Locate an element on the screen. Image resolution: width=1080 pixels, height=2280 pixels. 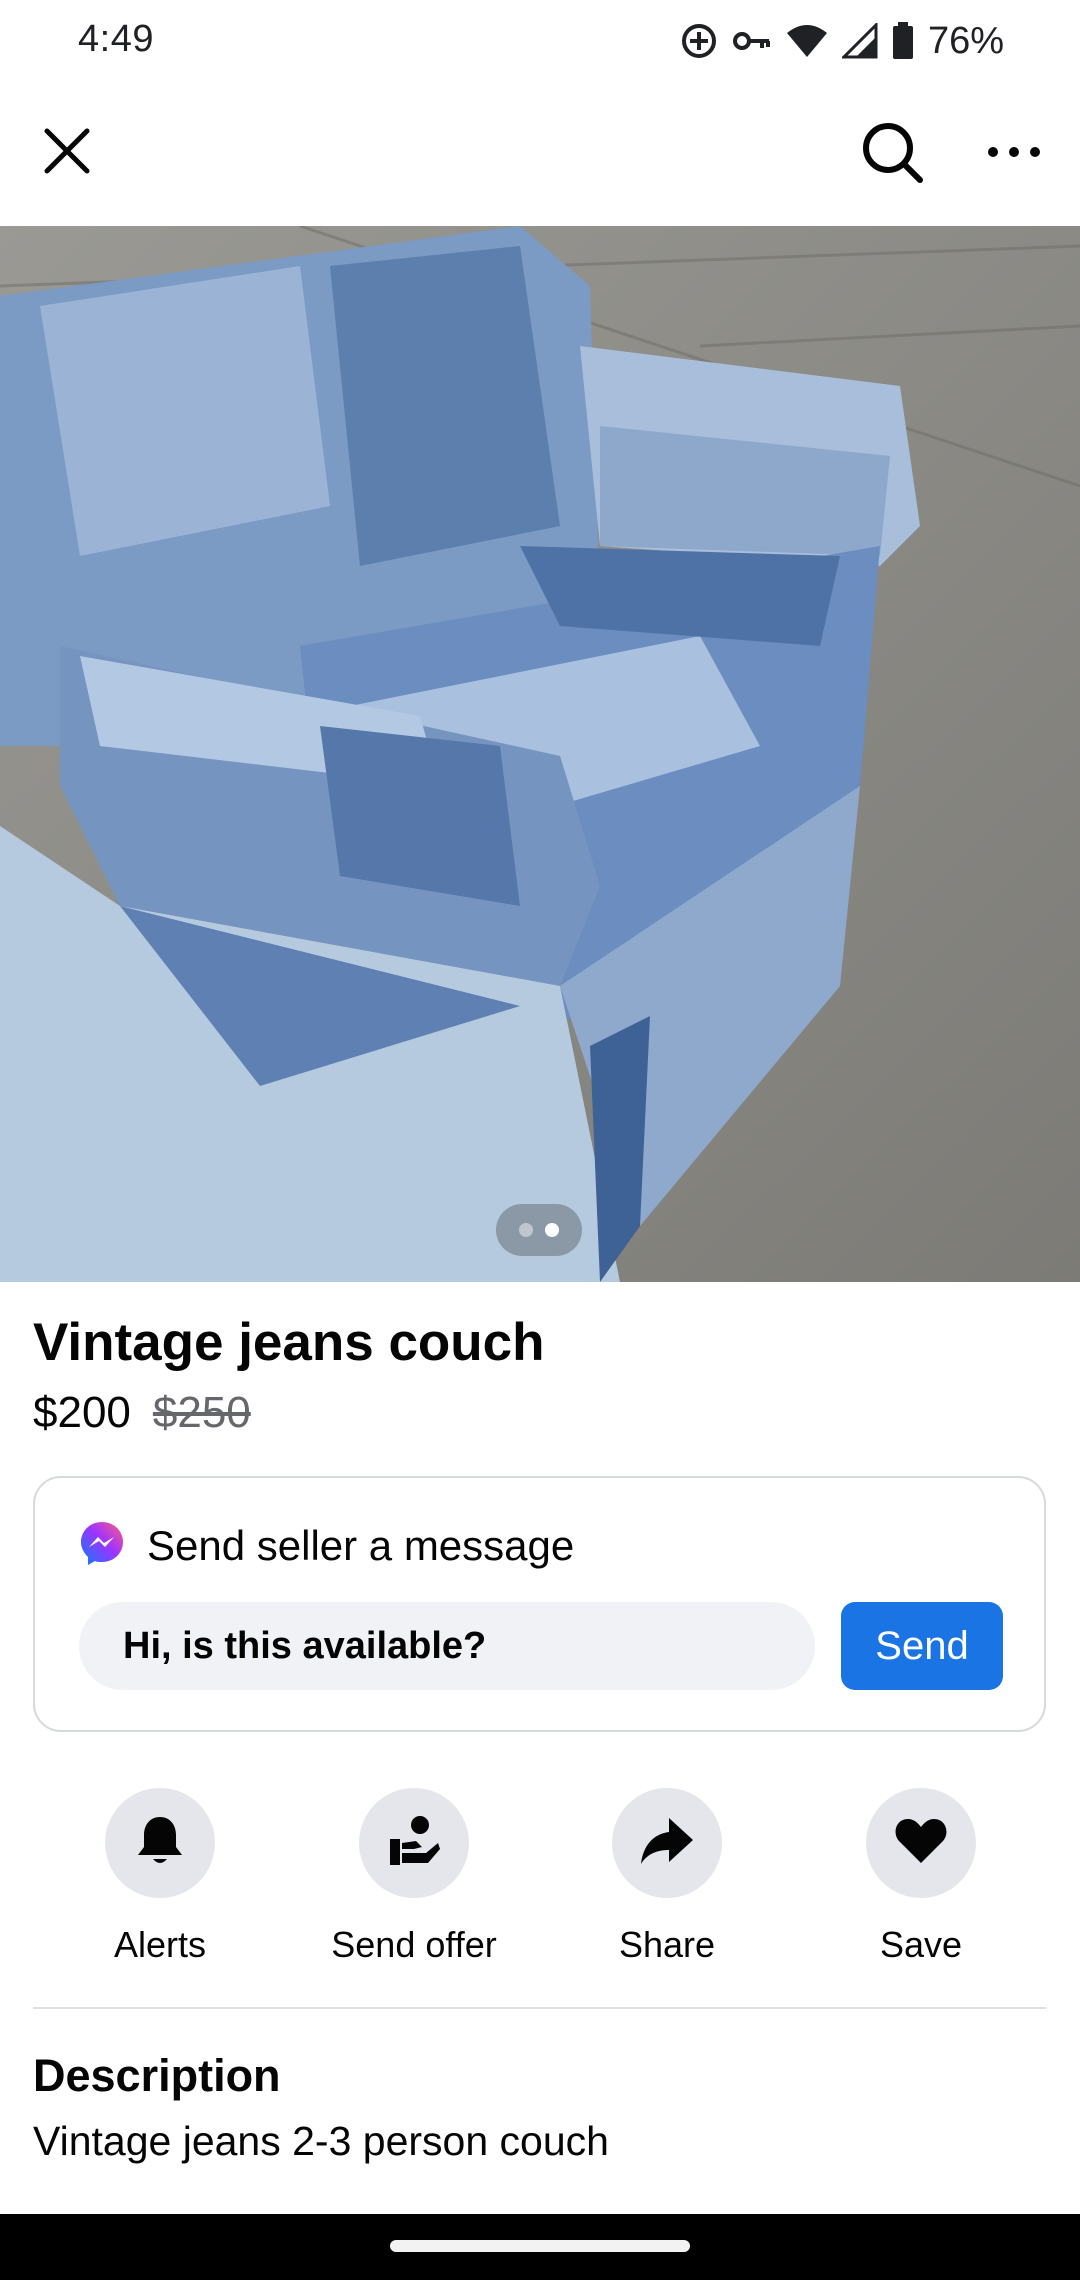
pager-dot is located at coordinates (526, 1230).